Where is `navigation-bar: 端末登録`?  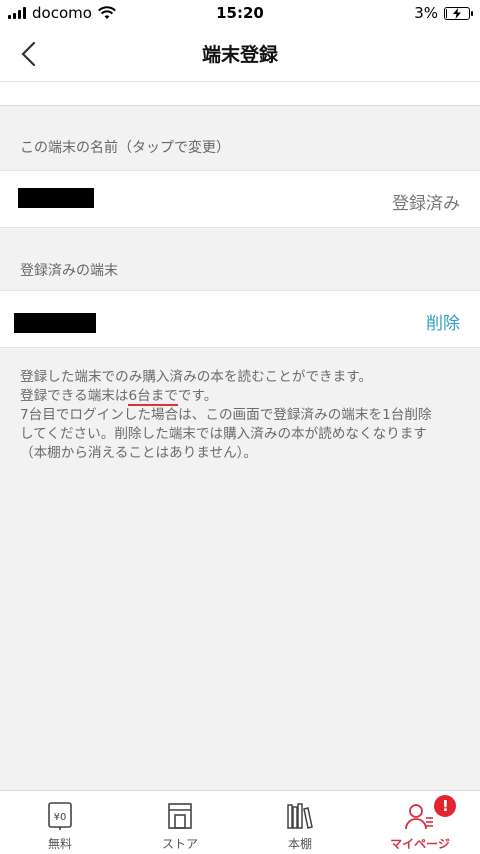 navigation-bar: 端末登録 is located at coordinates (240, 54).